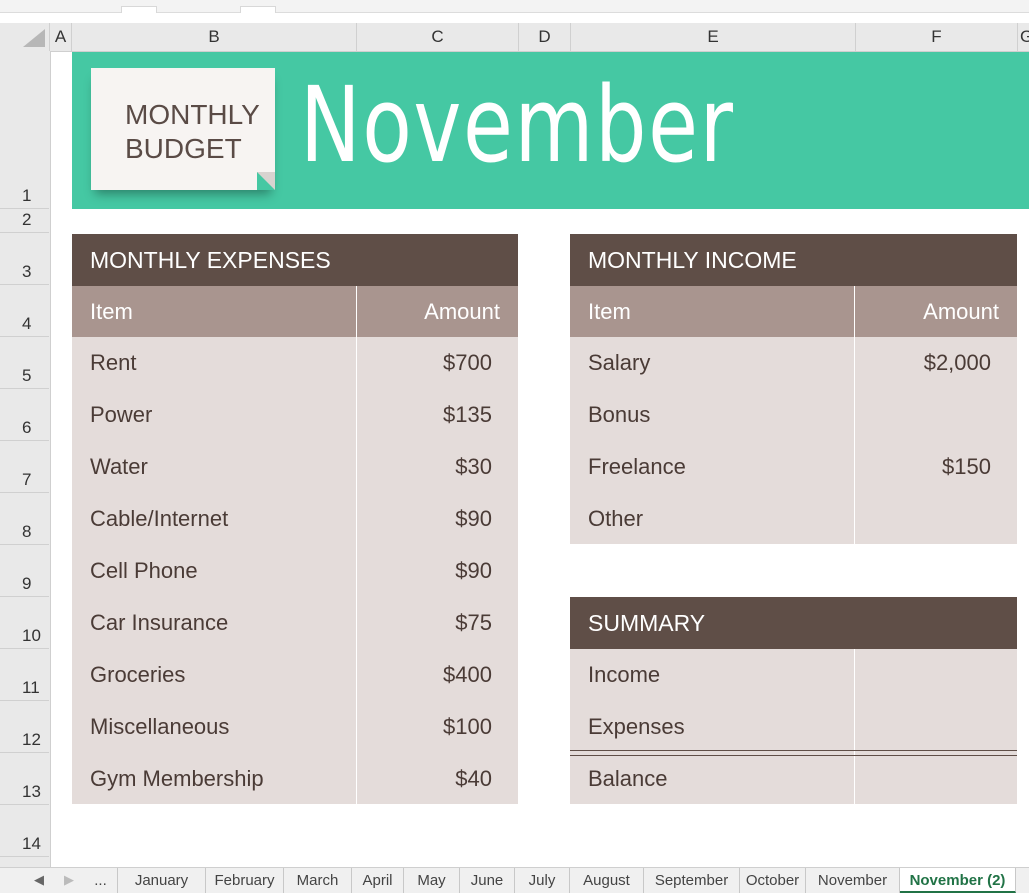 Image resolution: width=1029 pixels, height=893 pixels. Describe the element at coordinates (713, 37) in the screenshot. I see `column-header-e: E` at that location.